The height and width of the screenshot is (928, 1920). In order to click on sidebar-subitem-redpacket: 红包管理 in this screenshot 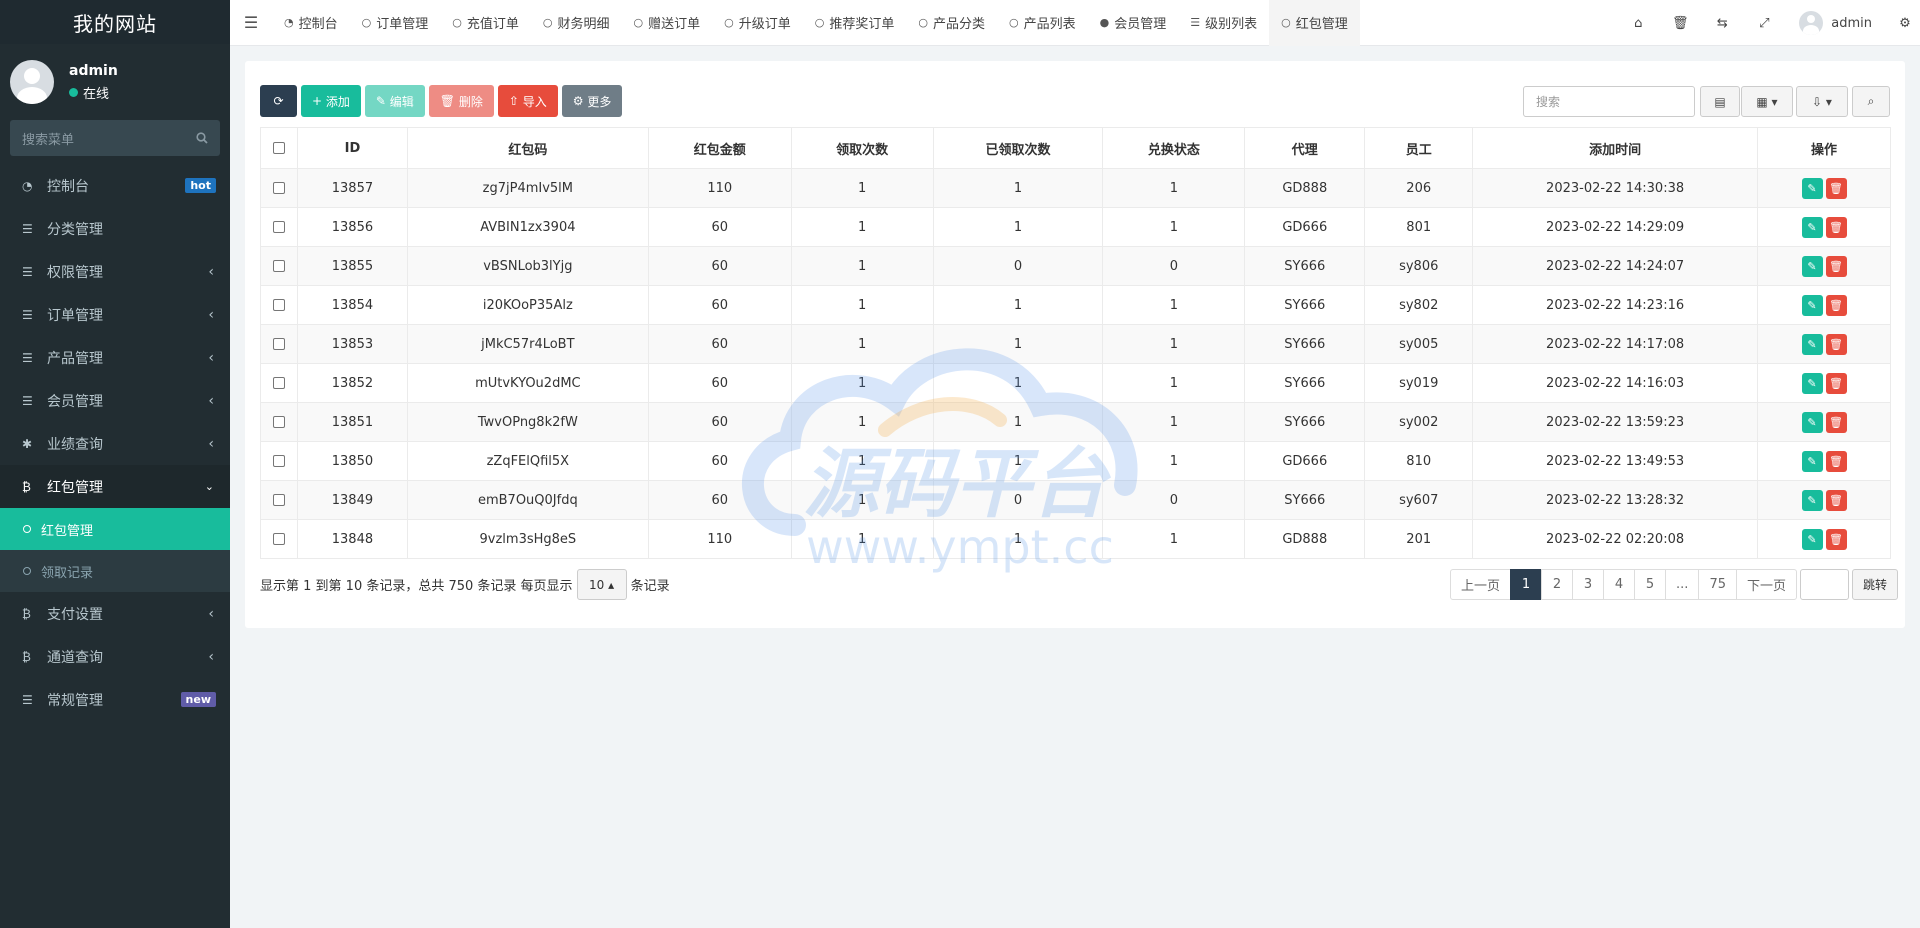, I will do `click(115, 529)`.